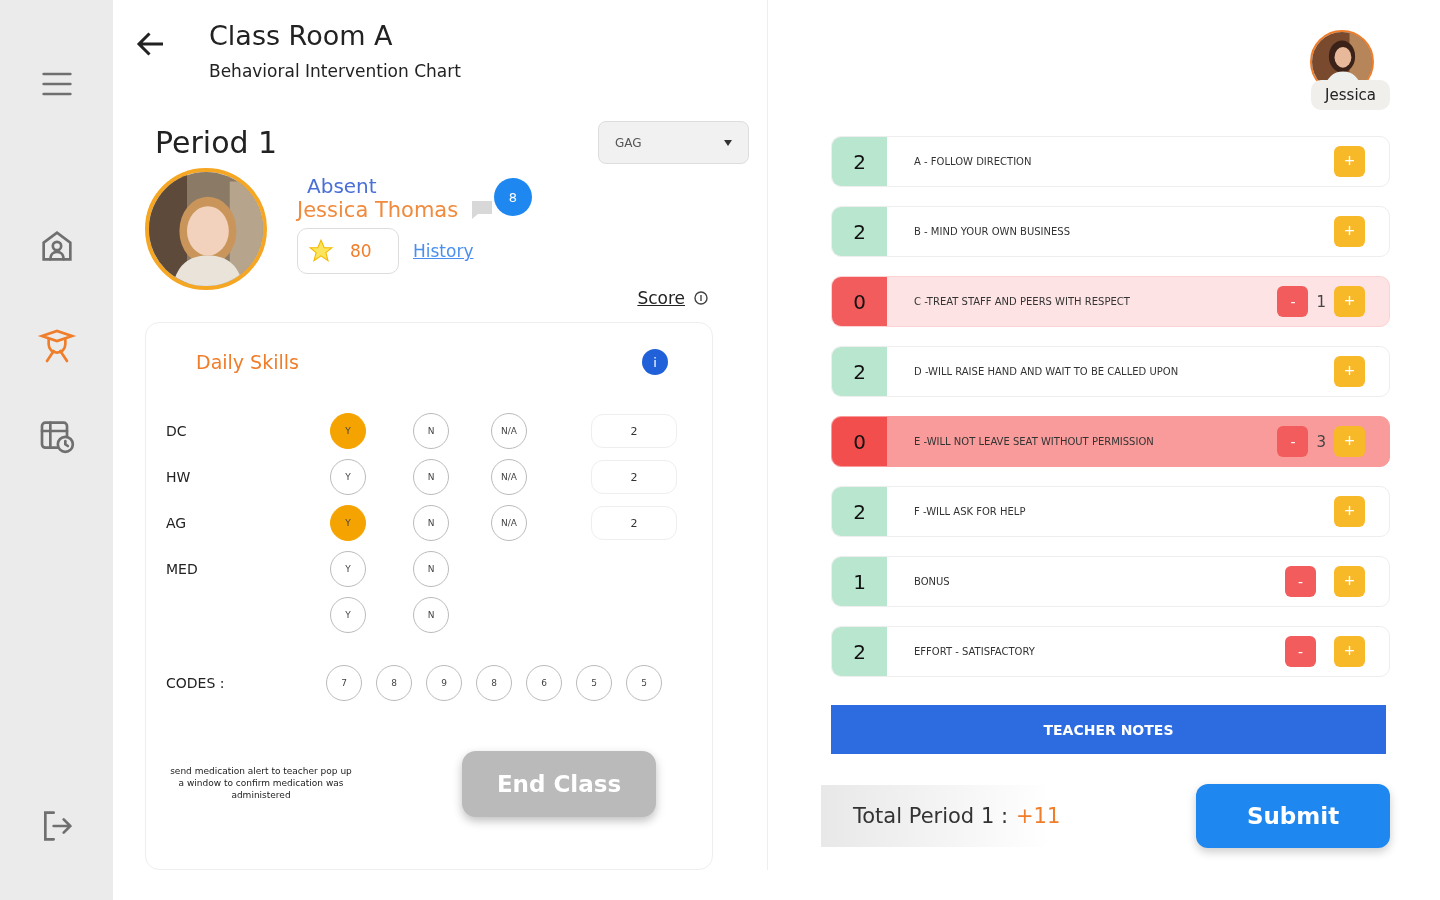  What do you see at coordinates (335, 71) in the screenshot?
I see `page-subtitle: Behavioral Intervention Chart` at bounding box center [335, 71].